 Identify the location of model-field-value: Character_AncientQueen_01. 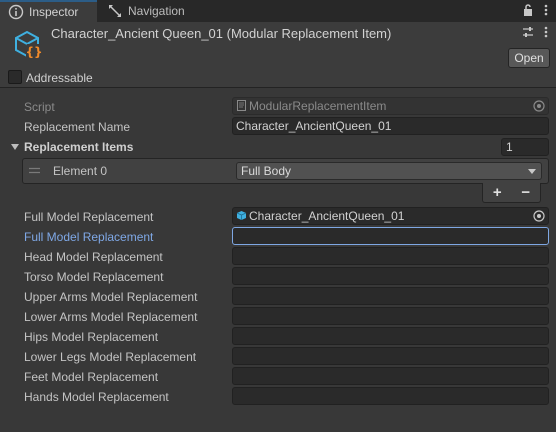
(327, 216).